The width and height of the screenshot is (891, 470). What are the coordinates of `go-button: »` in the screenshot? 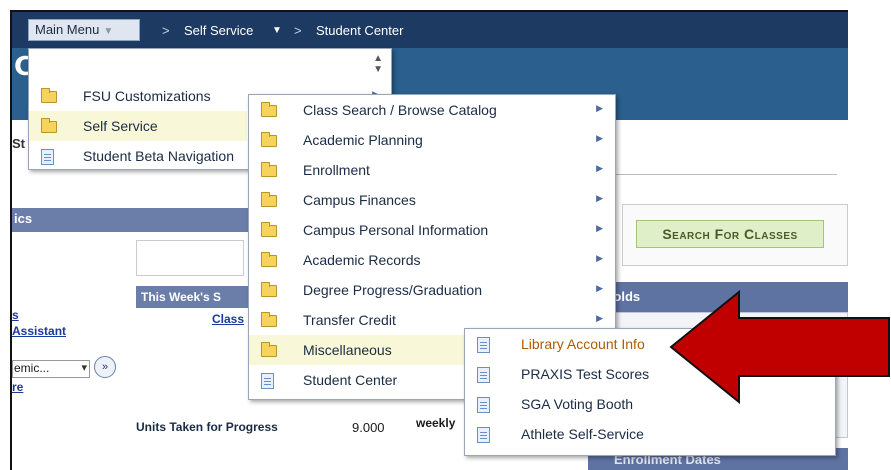 It's located at (105, 367).